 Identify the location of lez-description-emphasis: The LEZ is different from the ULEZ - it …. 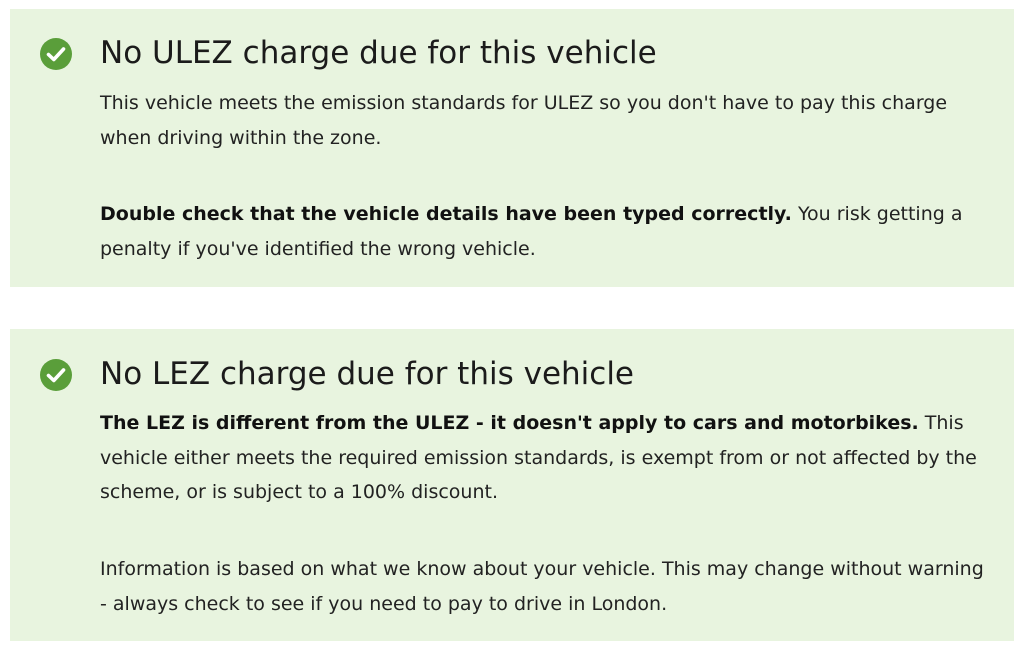
(509, 423).